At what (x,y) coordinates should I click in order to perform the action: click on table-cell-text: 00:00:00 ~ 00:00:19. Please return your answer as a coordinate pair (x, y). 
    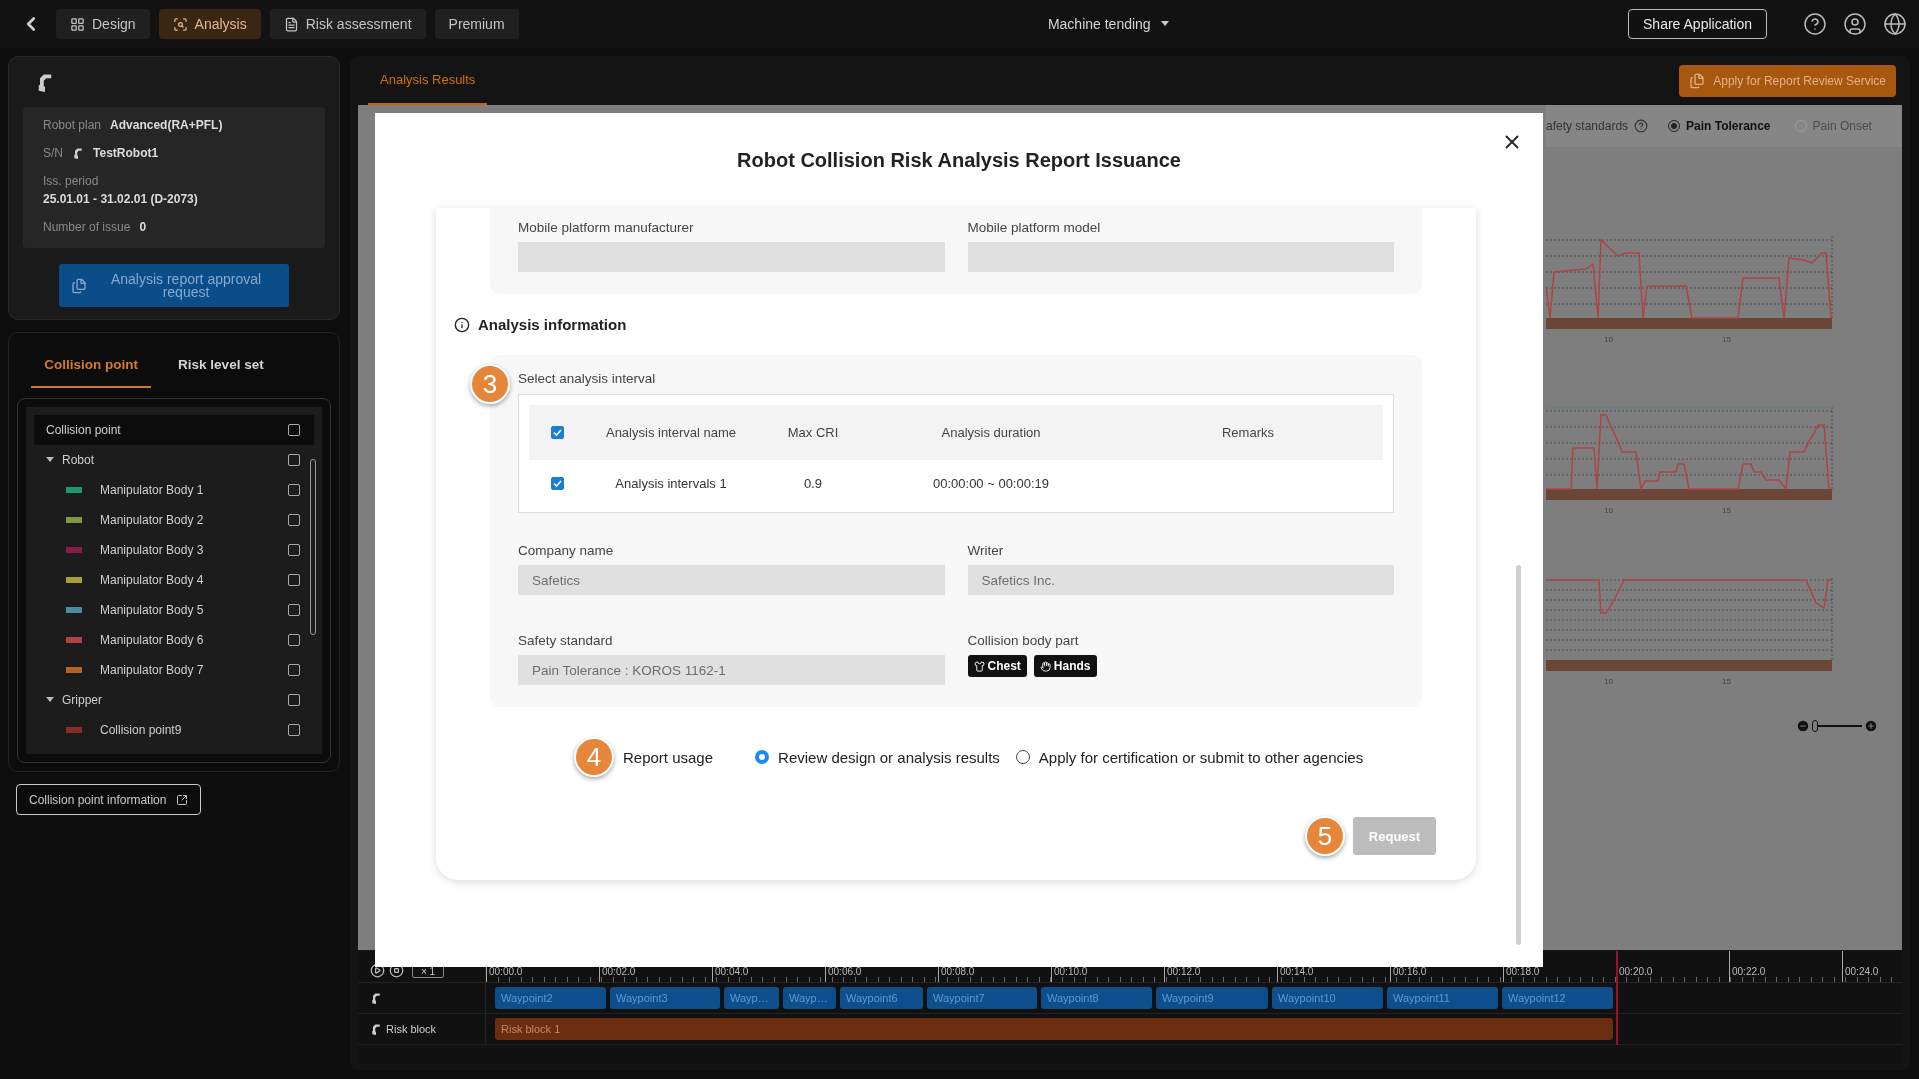
    Looking at the image, I should click on (991, 483).